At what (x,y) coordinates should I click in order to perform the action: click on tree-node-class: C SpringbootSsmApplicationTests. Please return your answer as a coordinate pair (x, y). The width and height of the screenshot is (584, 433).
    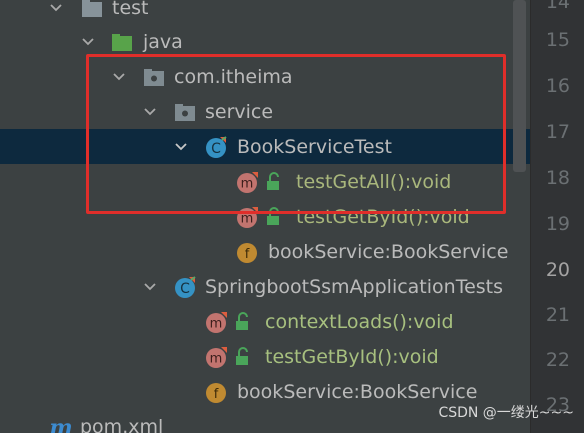
    Looking at the image, I should click on (265, 286).